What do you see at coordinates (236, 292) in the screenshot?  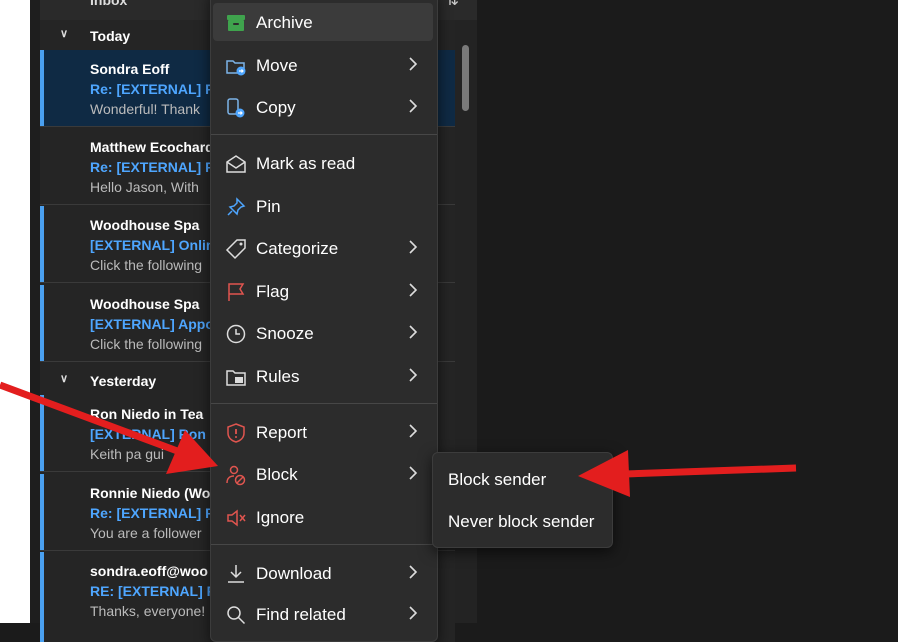 I see `flag-icon` at bounding box center [236, 292].